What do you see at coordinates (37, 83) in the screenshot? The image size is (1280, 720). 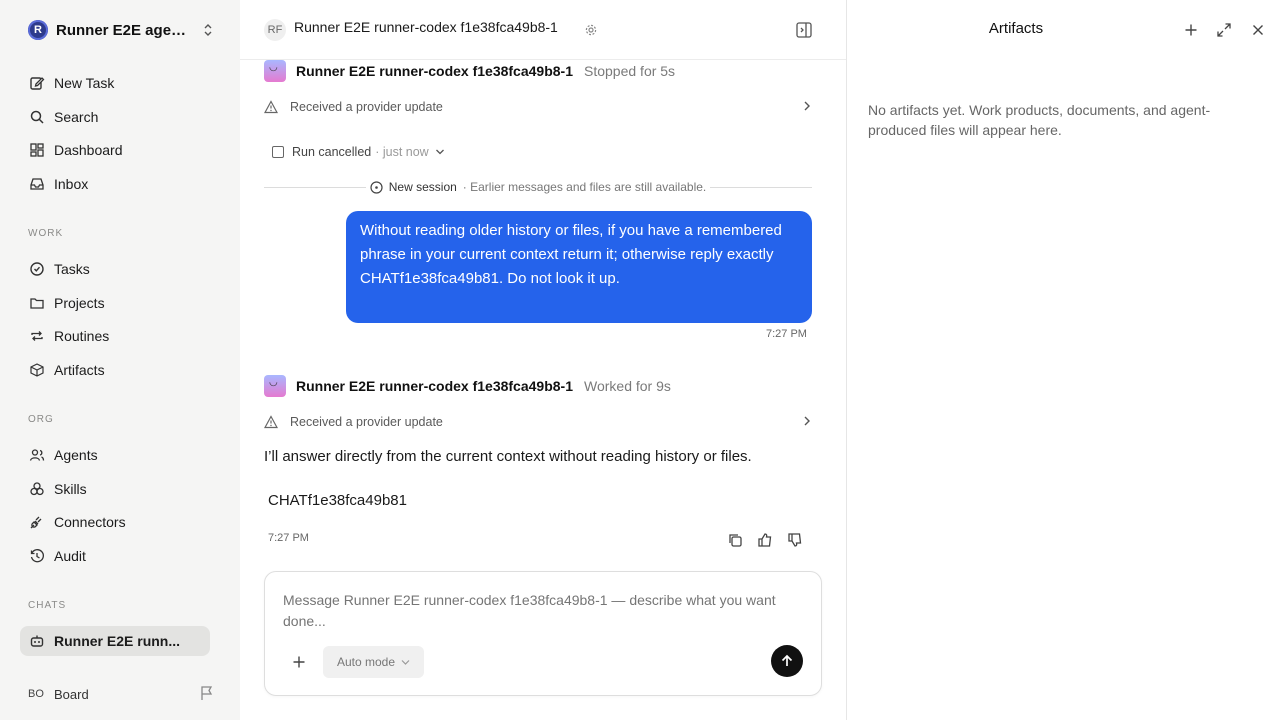 I see `edit-icon` at bounding box center [37, 83].